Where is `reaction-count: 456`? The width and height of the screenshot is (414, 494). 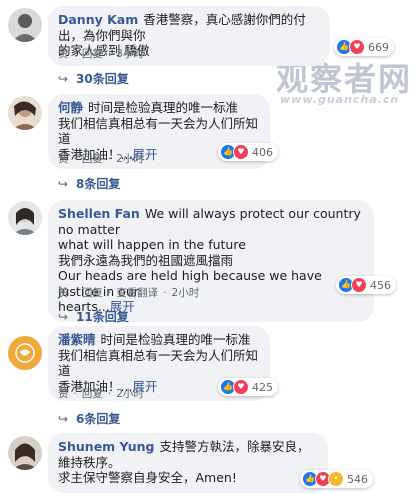 reaction-count: 456 is located at coordinates (380, 285).